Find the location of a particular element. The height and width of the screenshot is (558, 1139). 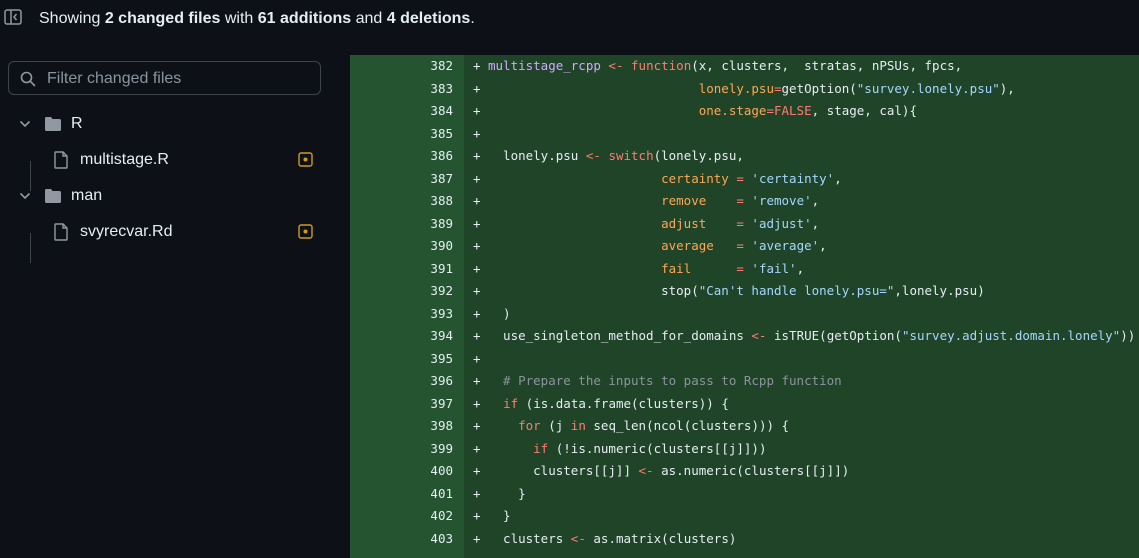

code-text: fail = 'fail', is located at coordinates (733, 268).